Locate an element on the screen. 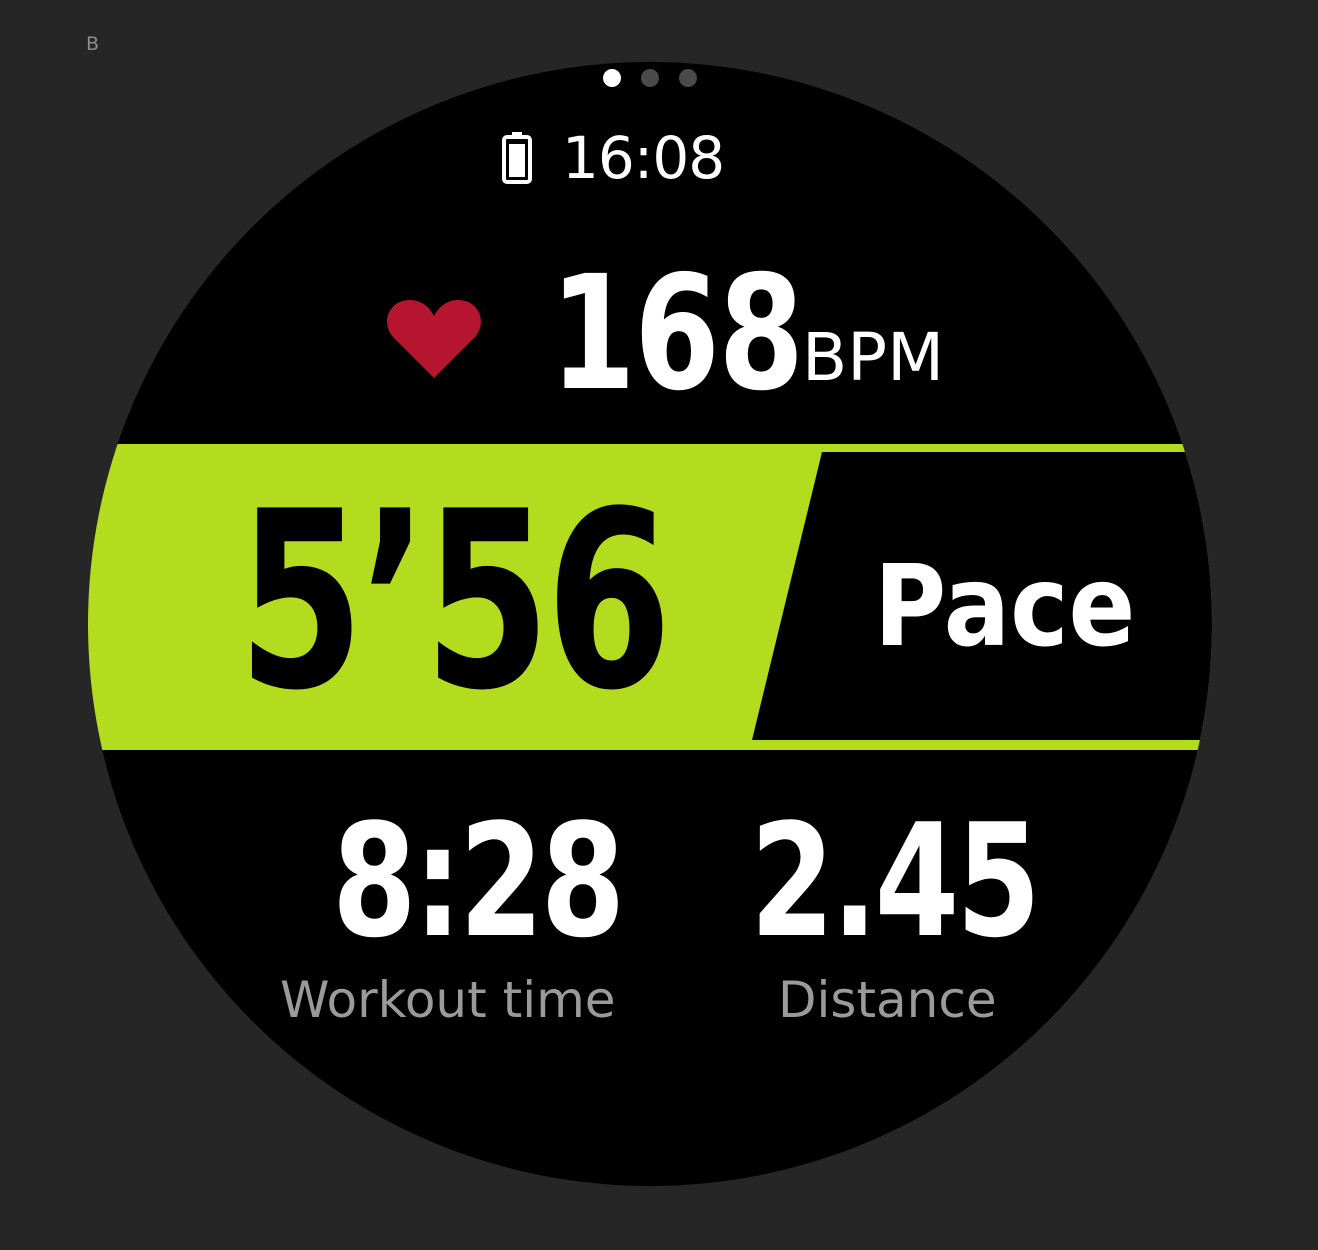 The height and width of the screenshot is (1250, 1318). status-row: 16:08 is located at coordinates (613, 158).